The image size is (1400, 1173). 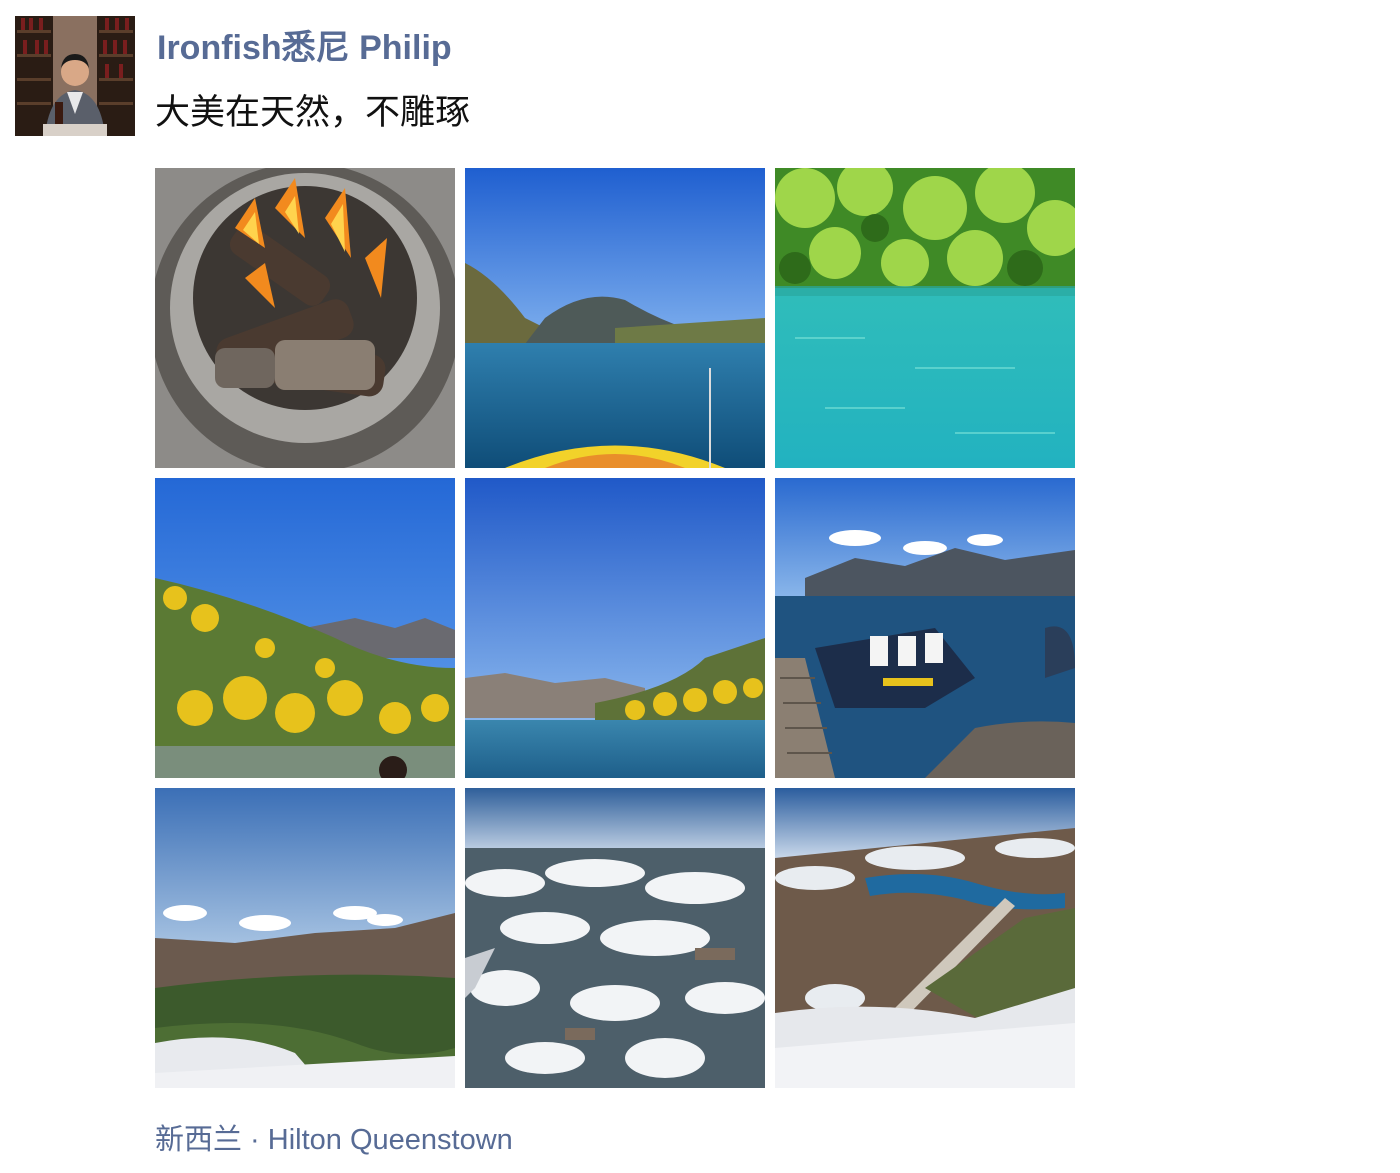 I want to click on author-name: Ironfish悉尼 Philip, so click(x=304, y=48).